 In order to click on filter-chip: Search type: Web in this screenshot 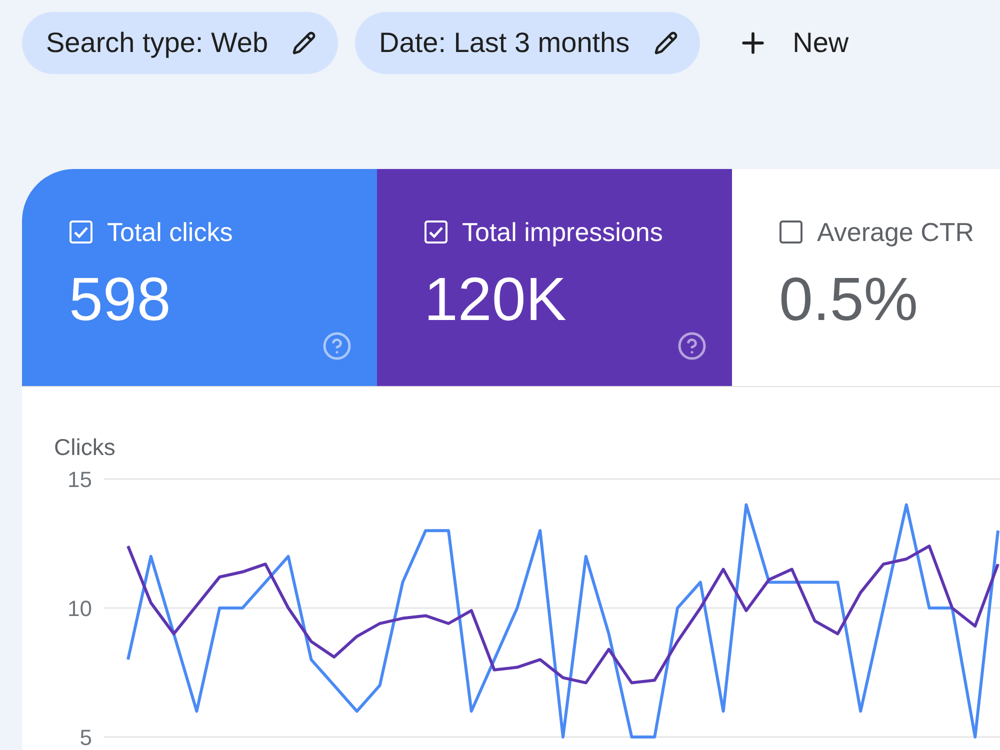, I will do `click(180, 43)`.